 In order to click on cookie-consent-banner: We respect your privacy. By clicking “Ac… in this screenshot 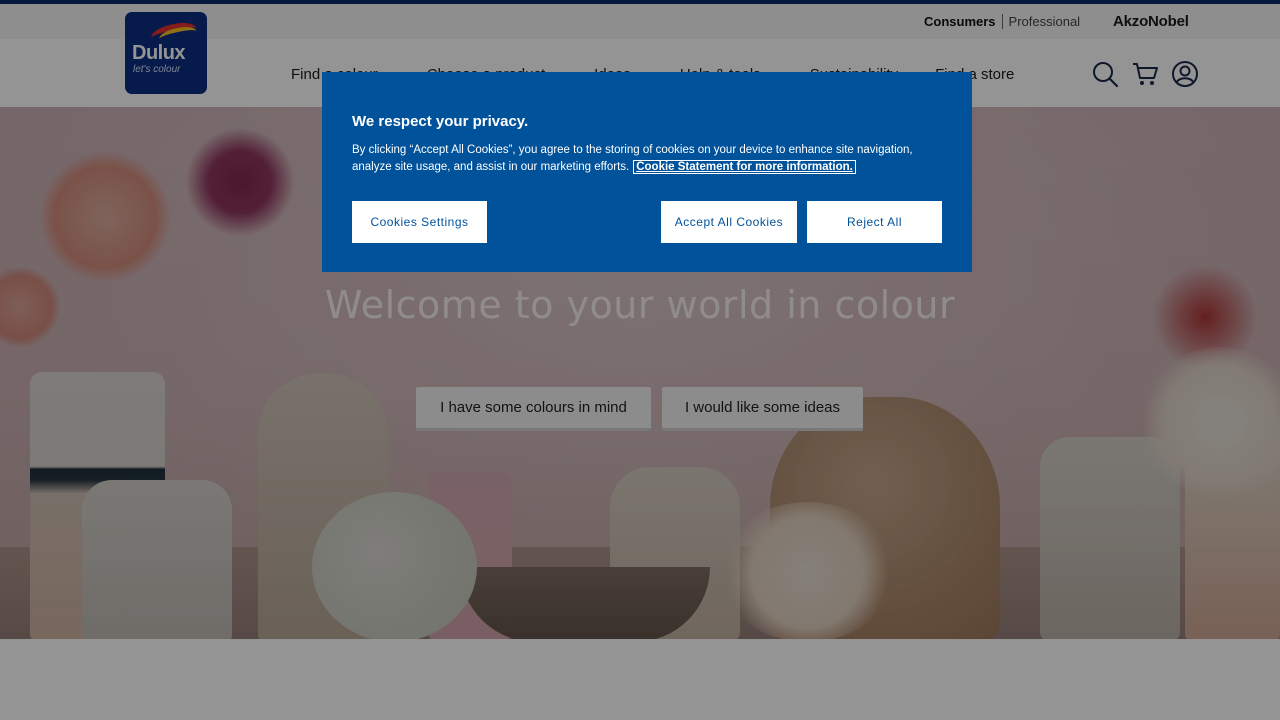, I will do `click(647, 172)`.